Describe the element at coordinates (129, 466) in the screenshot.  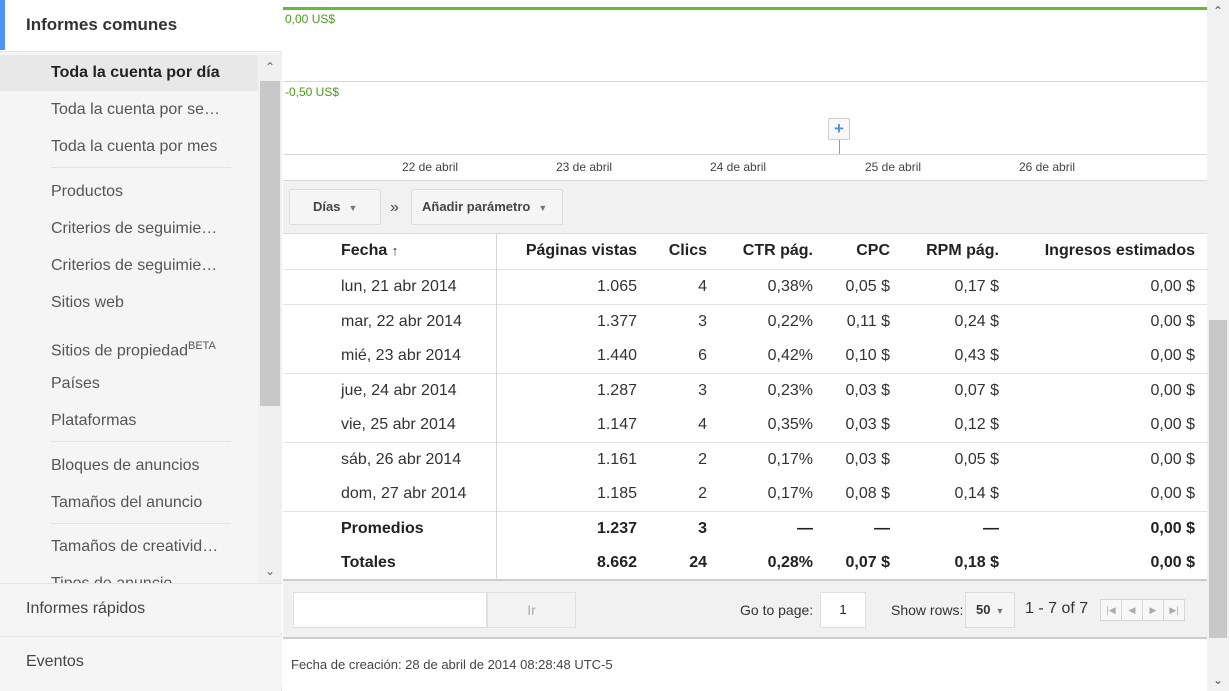
I see `sidebar-item-ad-units: Bloques de anuncios` at that location.